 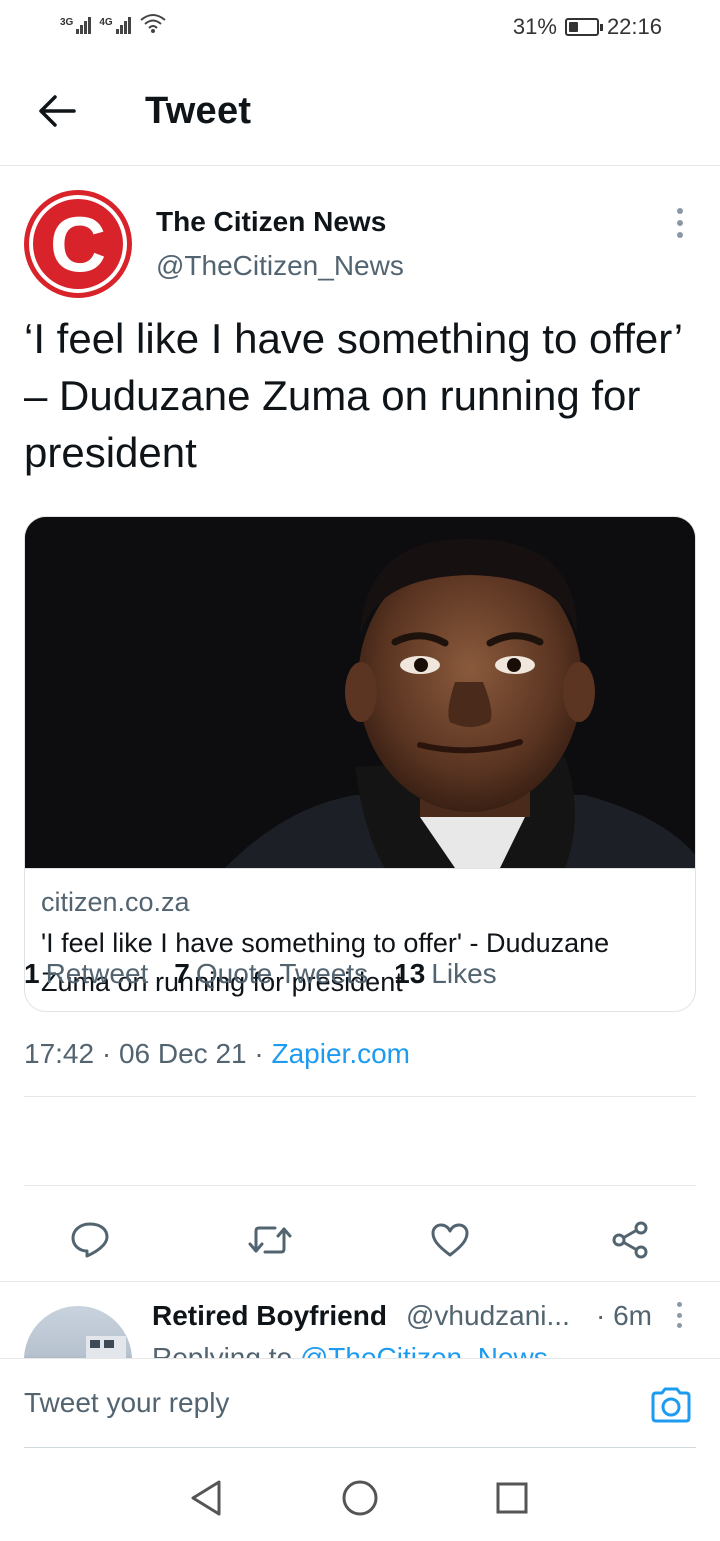 I want to click on arrow-left-icon, so click(x=57, y=111).